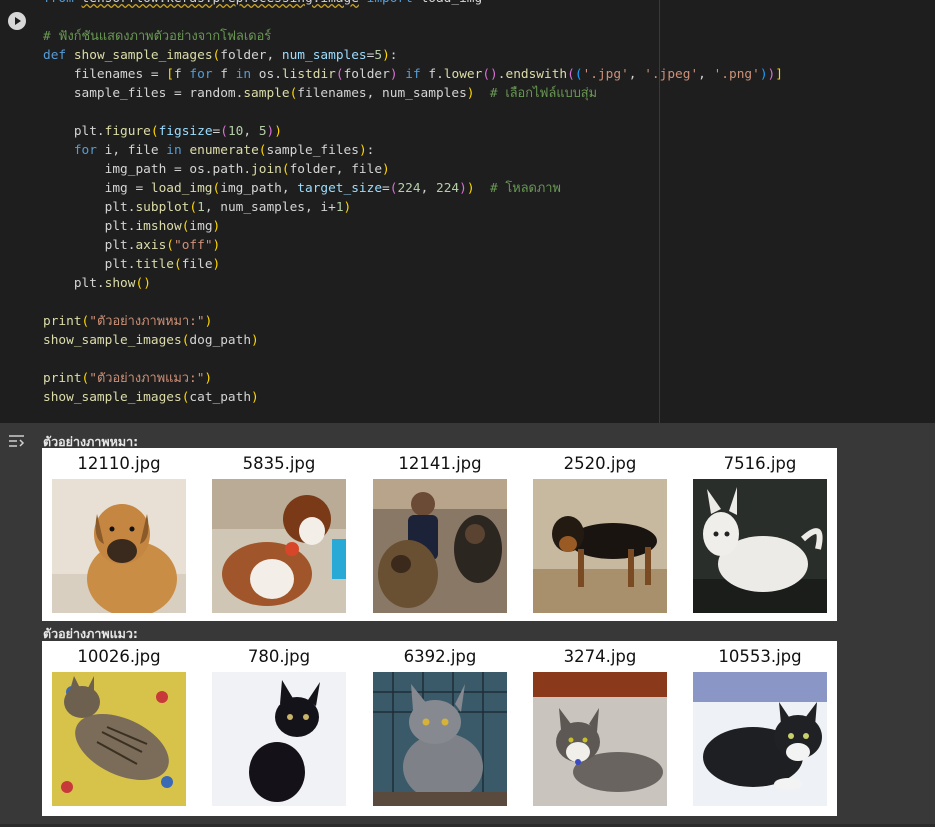  What do you see at coordinates (128, 321) in the screenshot?
I see `code-line: print("ตัวอย่างภาพหมา:")` at bounding box center [128, 321].